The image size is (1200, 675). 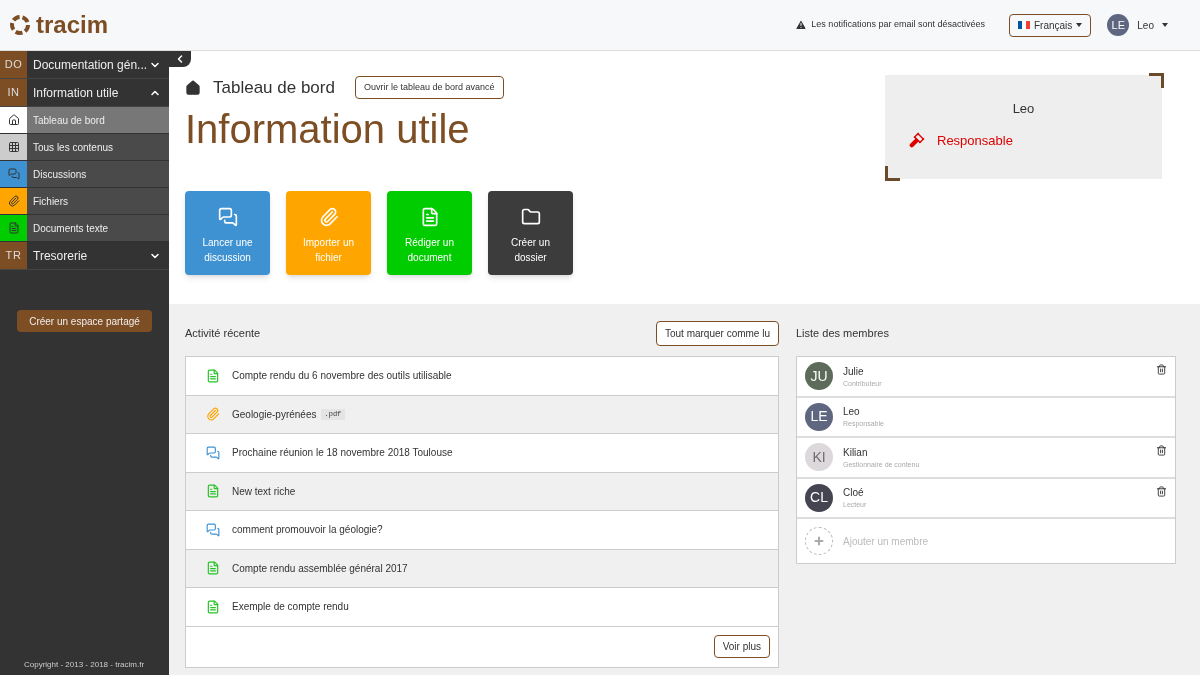 I want to click on member-name: Leo, so click(x=852, y=412).